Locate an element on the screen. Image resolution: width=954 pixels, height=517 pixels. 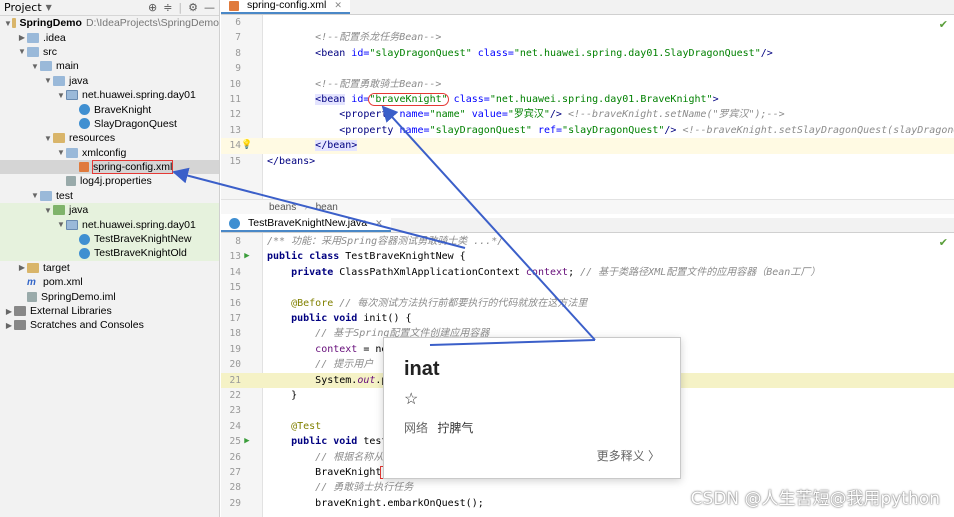
tree-item: ▶ Scratches and Consoles is located at coordinates (109, 325).